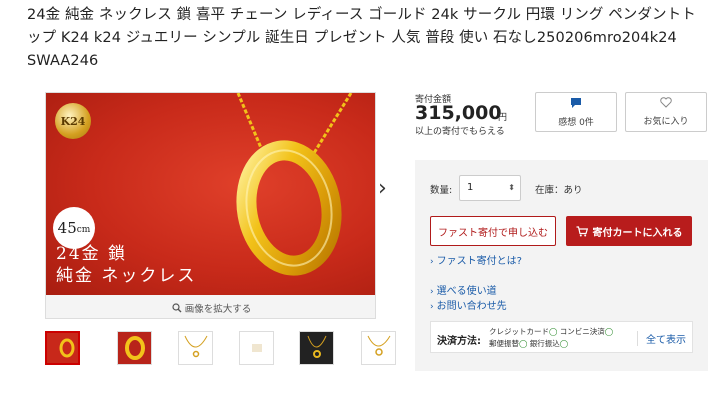  I want to click on donation-amount: 315,000, so click(458, 113).